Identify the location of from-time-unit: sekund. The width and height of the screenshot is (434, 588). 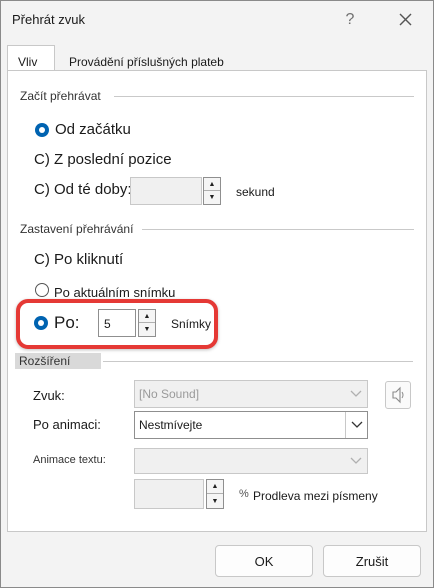
(255, 192).